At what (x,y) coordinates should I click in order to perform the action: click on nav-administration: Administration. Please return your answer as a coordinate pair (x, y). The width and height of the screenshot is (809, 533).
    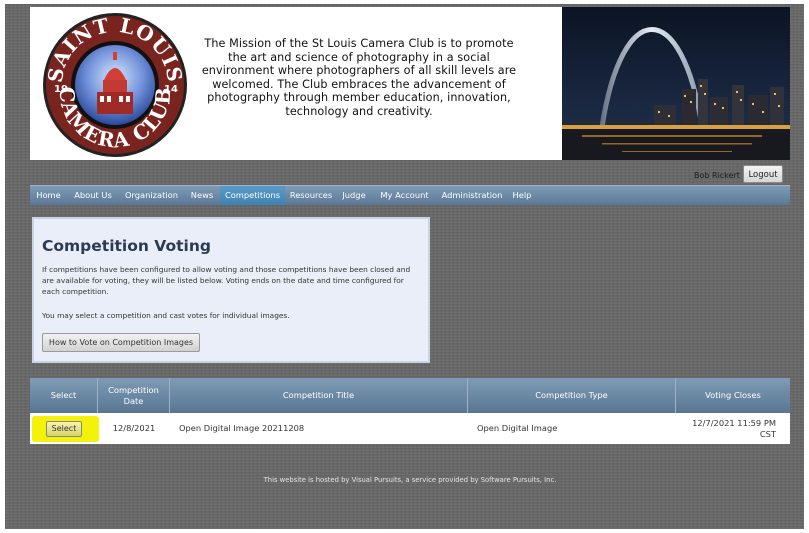
    Looking at the image, I should click on (472, 195).